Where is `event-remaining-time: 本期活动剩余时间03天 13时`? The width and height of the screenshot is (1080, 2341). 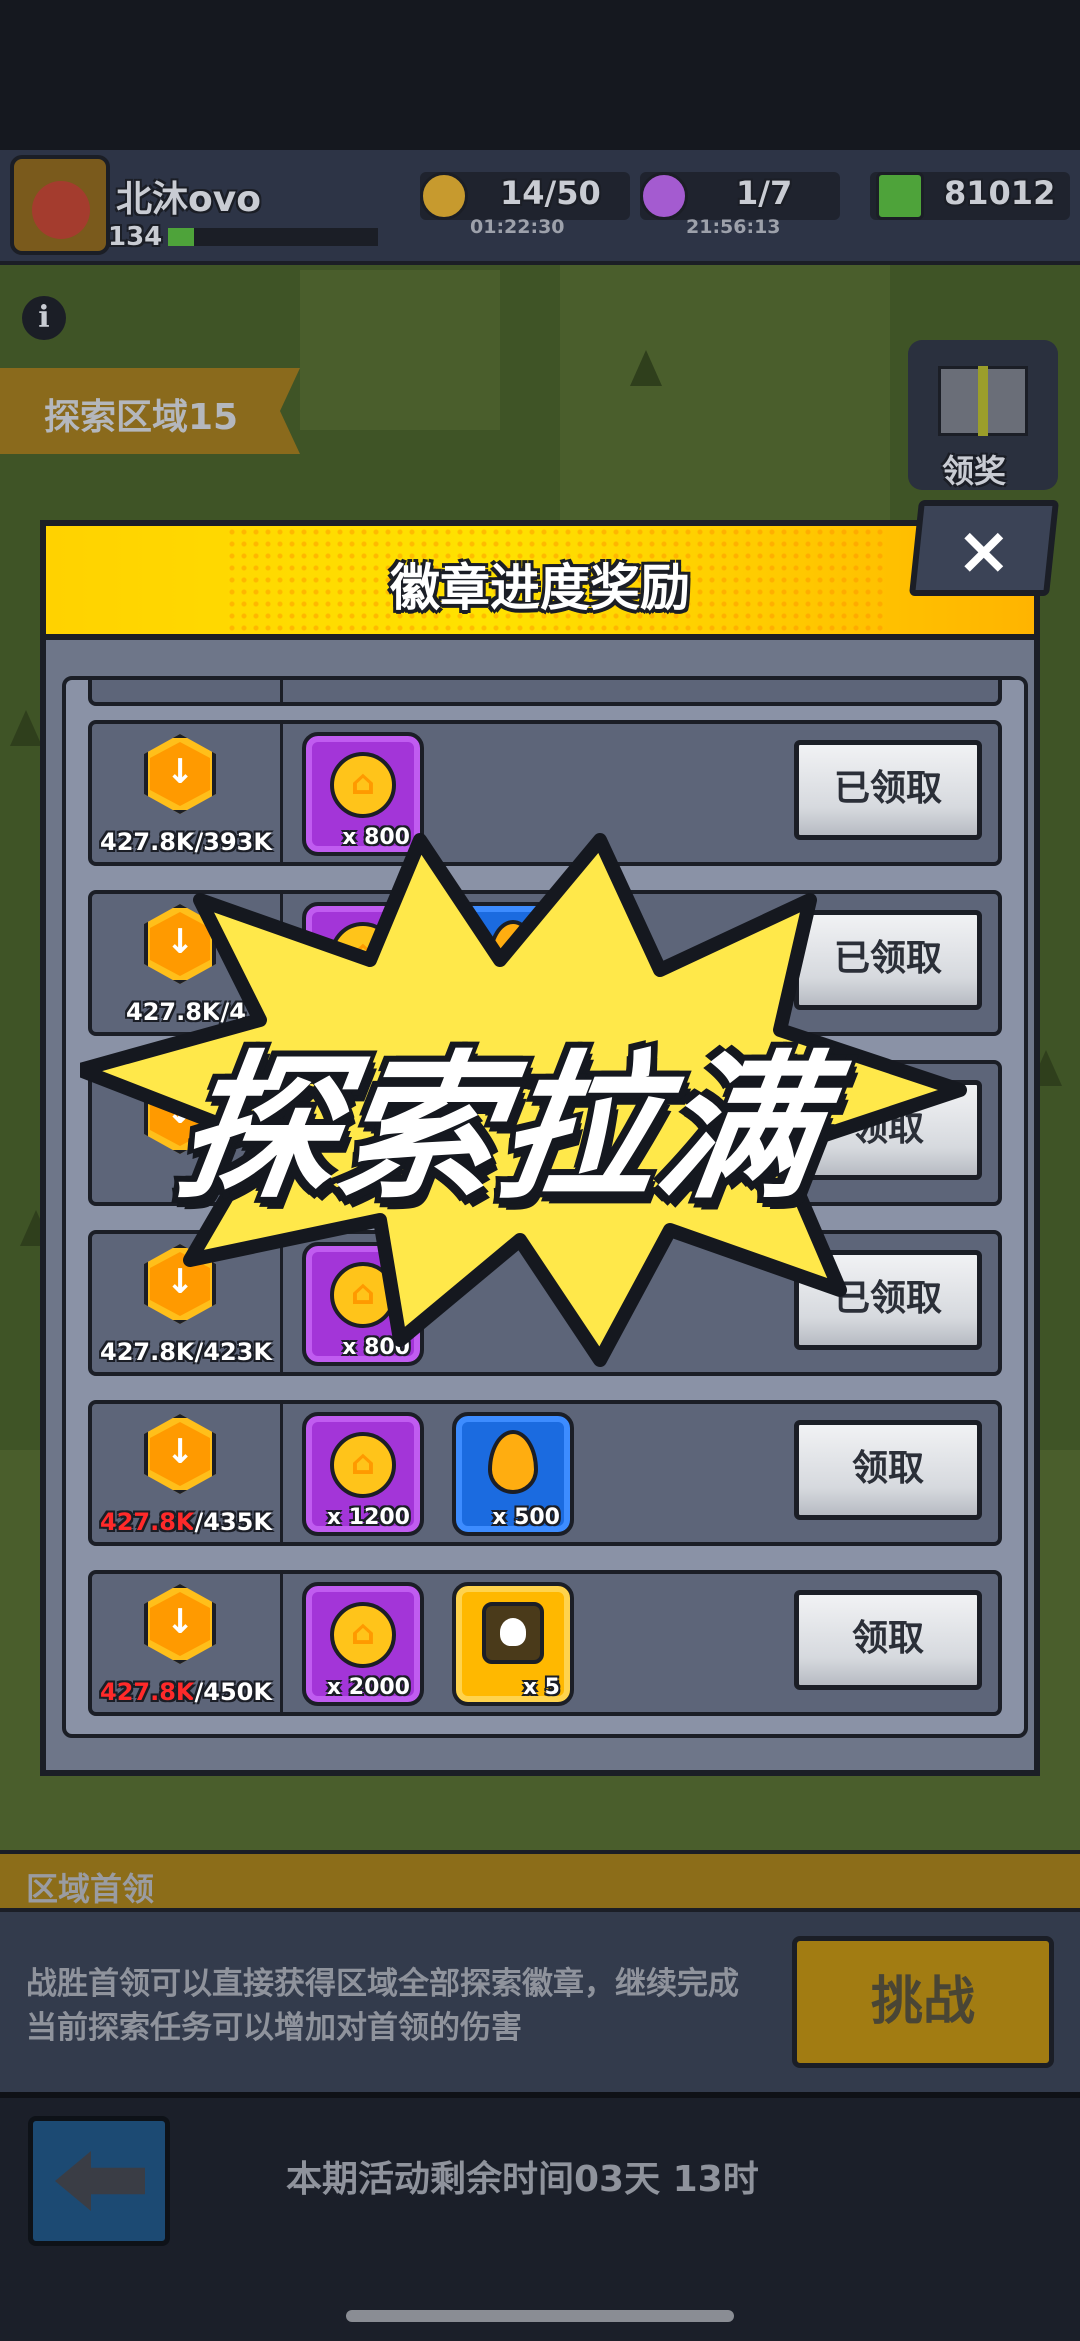
event-remaining-time: 本期活动剩余时间03天 13时 is located at coordinates (522, 2179).